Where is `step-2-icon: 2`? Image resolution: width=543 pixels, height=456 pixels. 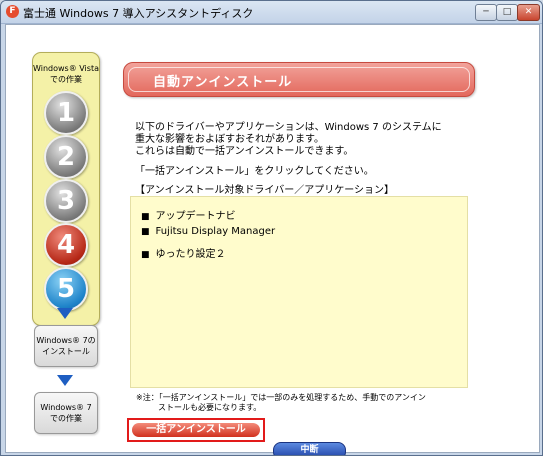 step-2-icon: 2 is located at coordinates (66, 157).